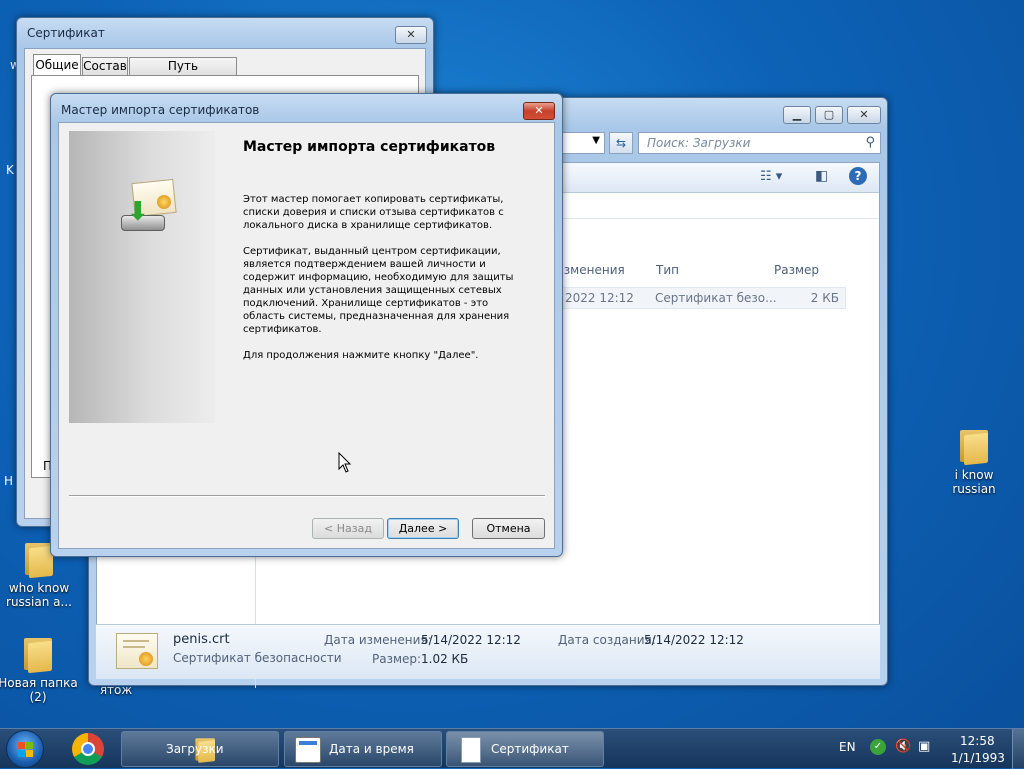 The width and height of the screenshot is (1024, 769). What do you see at coordinates (471, 640) in the screenshot?
I see `details-modified-value: 5/14/2022 12:12` at bounding box center [471, 640].